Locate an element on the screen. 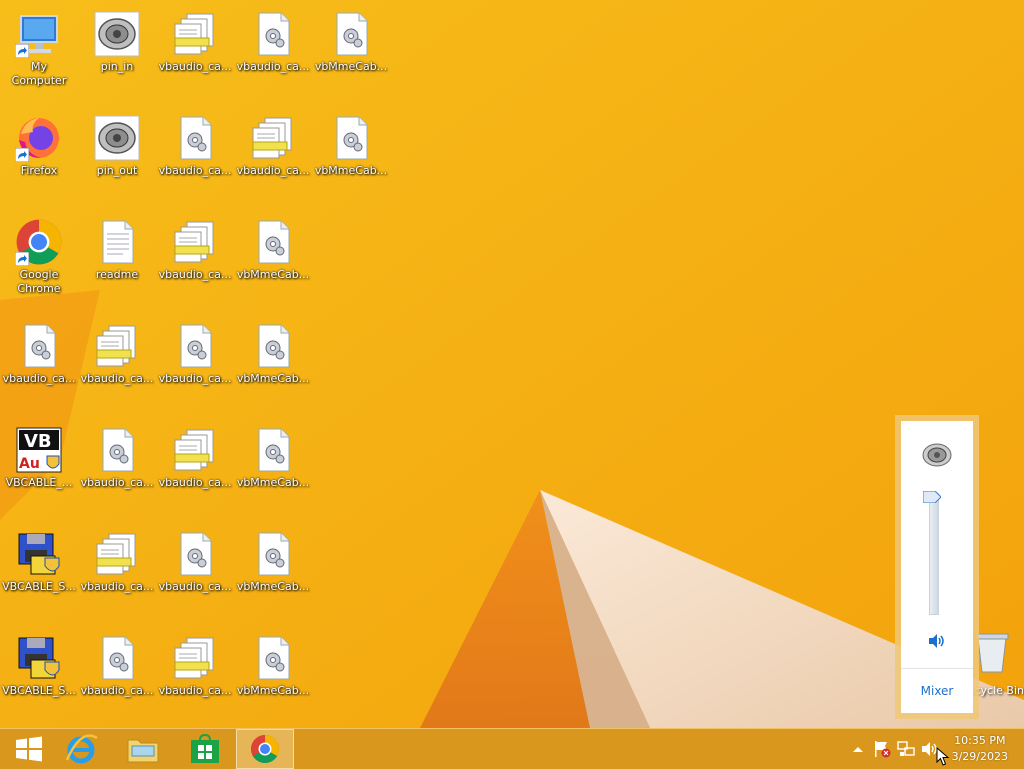 The image size is (1024, 769). desktop-icon: pin_in is located at coordinates (117, 52).